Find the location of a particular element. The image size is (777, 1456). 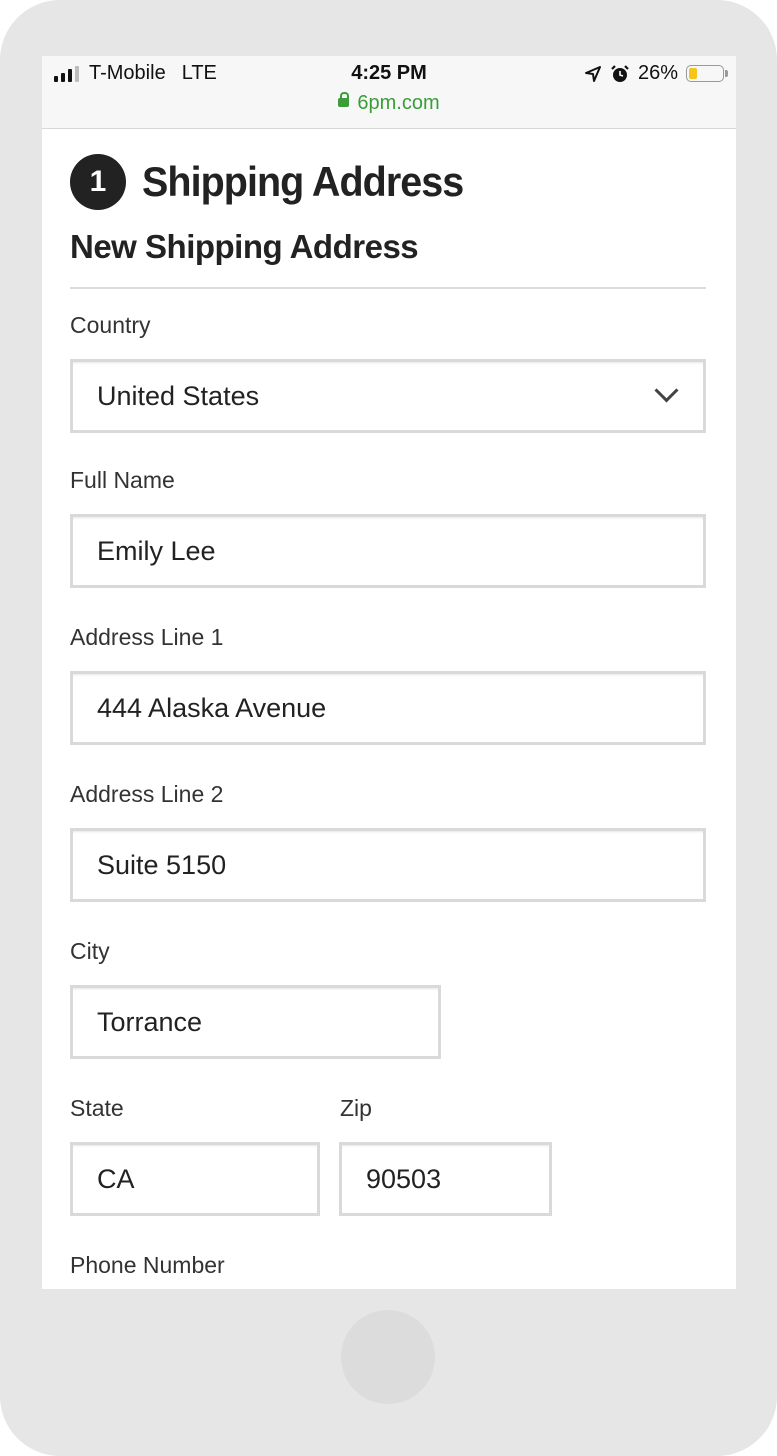

zip-label: Zip is located at coordinates (356, 1108).